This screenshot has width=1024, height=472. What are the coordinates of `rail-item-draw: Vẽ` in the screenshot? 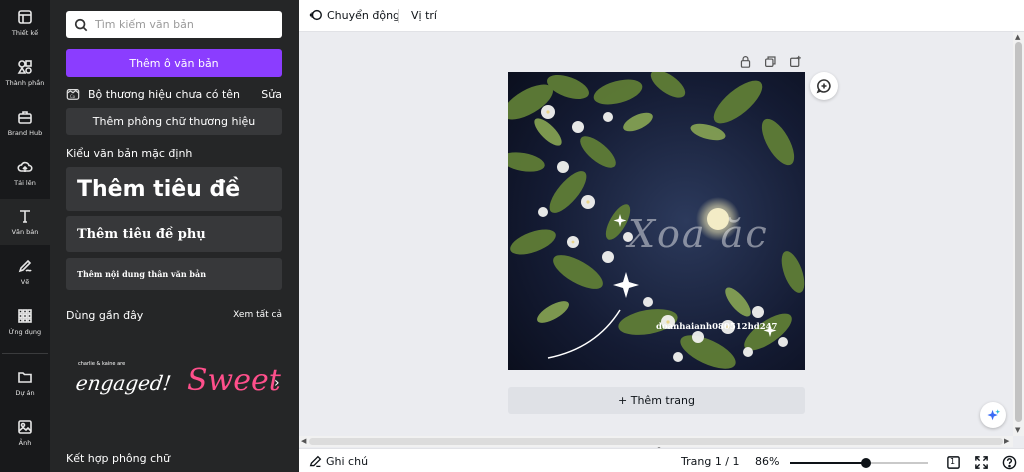 It's located at (25, 272).